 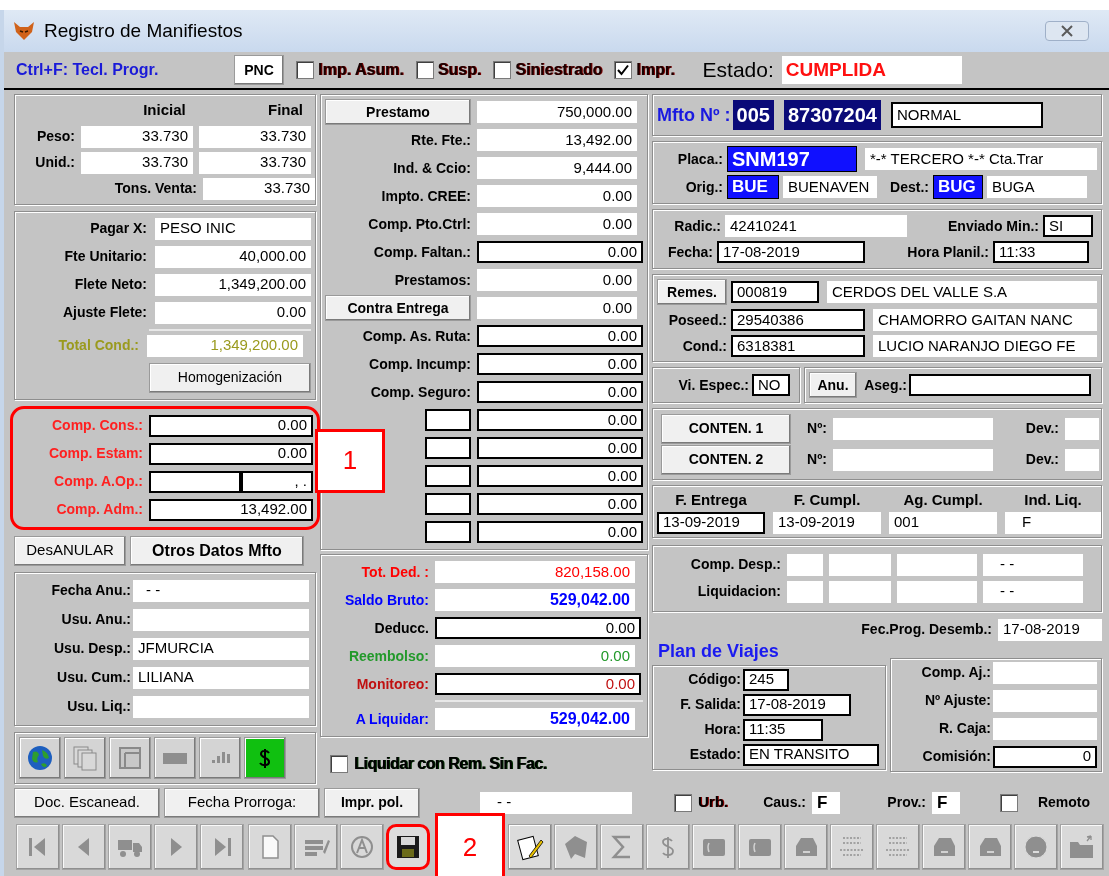 What do you see at coordinates (962, 292) in the screenshot?
I see `text-field: CERDOS DEL VALLE S.A` at bounding box center [962, 292].